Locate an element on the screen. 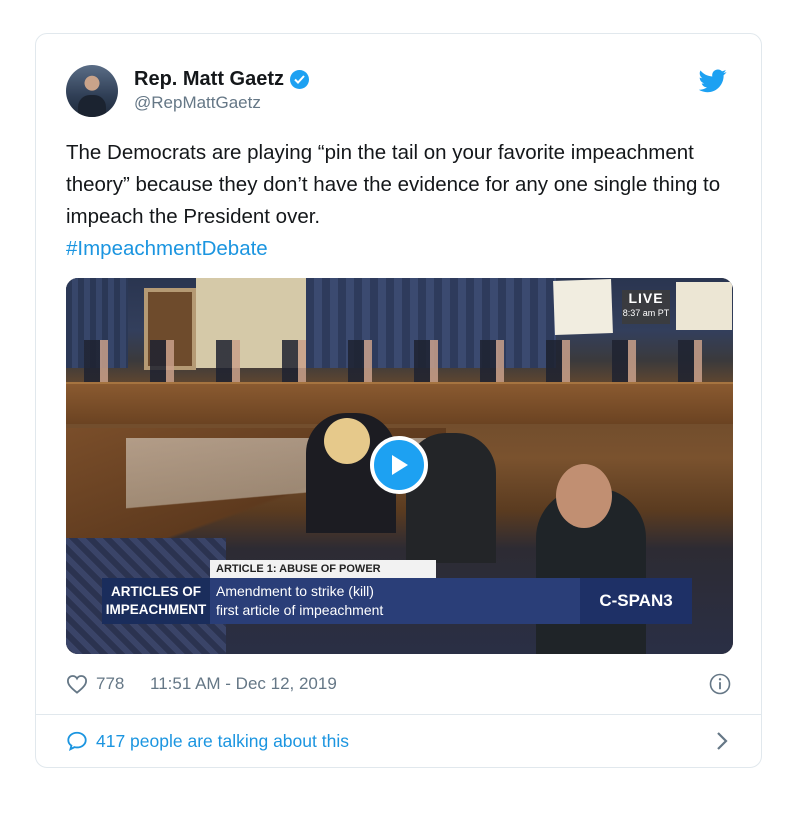 Image resolution: width=799 pixels, height=817 pixels. author-handle: @RepMattGaetz is located at coordinates (221, 103).